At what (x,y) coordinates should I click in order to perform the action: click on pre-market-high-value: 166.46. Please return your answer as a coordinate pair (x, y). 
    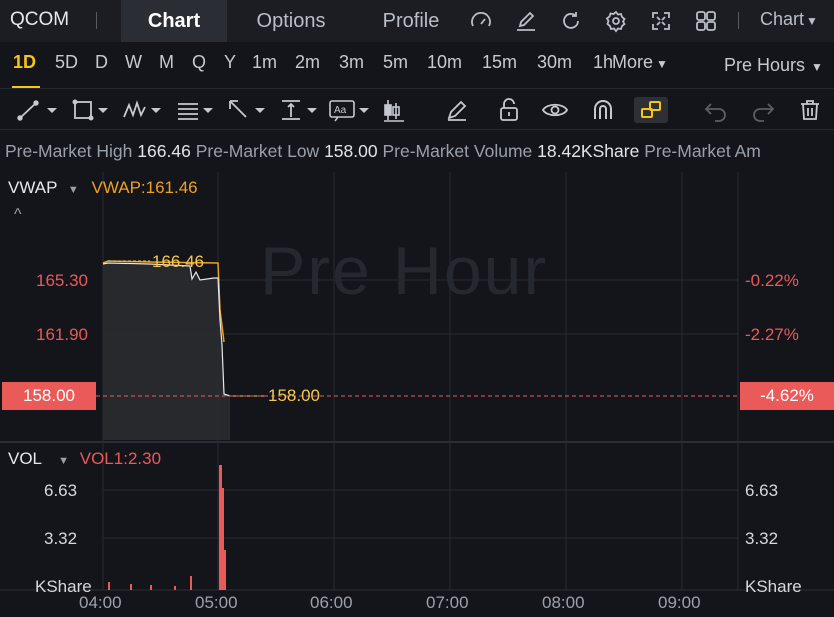
    Looking at the image, I should click on (164, 151).